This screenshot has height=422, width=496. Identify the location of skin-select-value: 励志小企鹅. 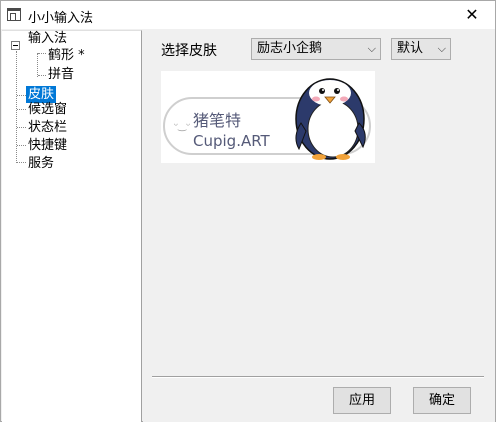
(290, 48).